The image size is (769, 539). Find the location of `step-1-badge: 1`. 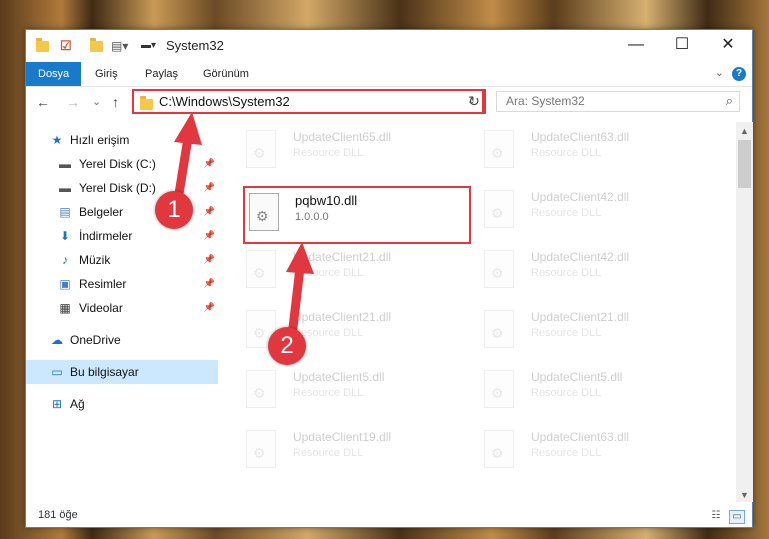

step-1-badge: 1 is located at coordinates (174, 210).